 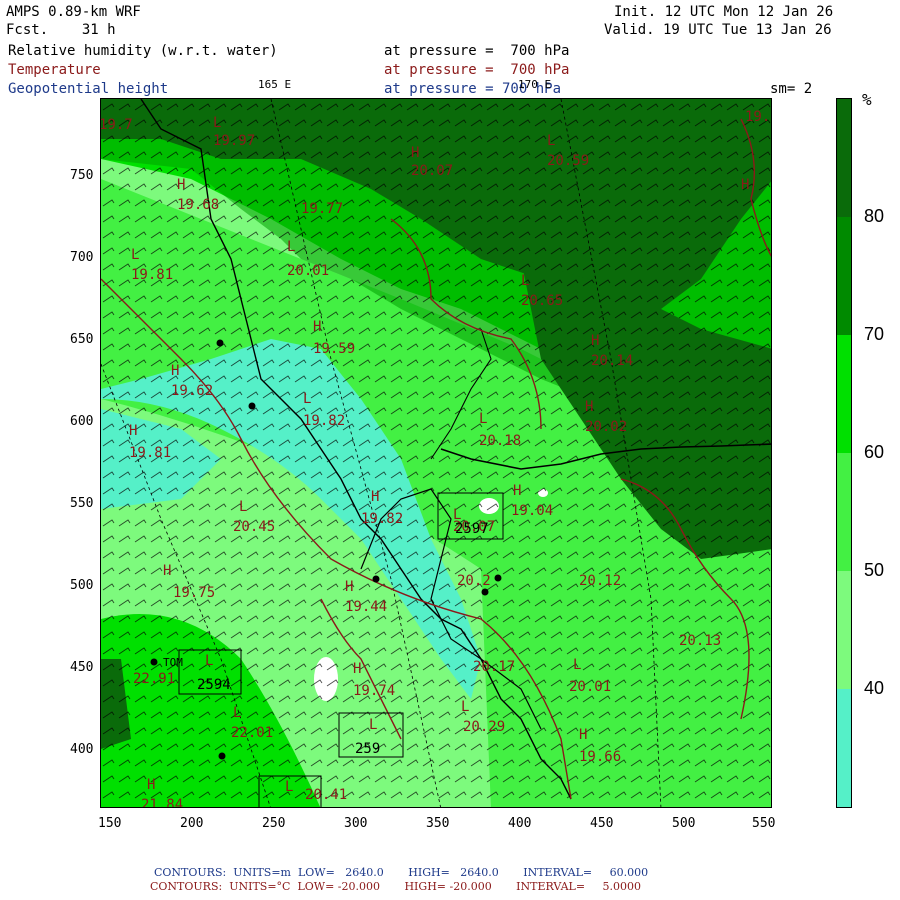 I want to click on smoothing-label: sm= 2, so click(x=791, y=89).